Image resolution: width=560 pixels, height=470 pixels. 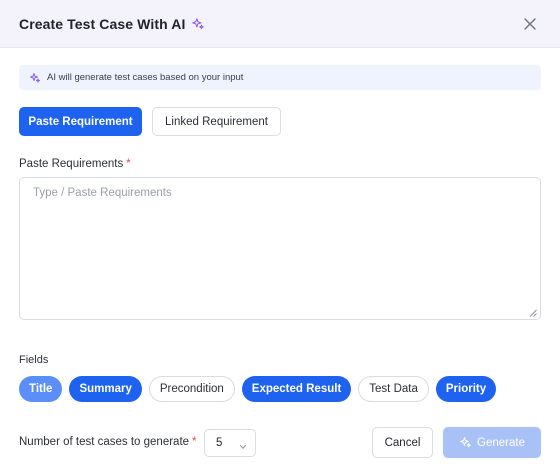 I want to click on chip-summary: Summary, so click(x=105, y=389).